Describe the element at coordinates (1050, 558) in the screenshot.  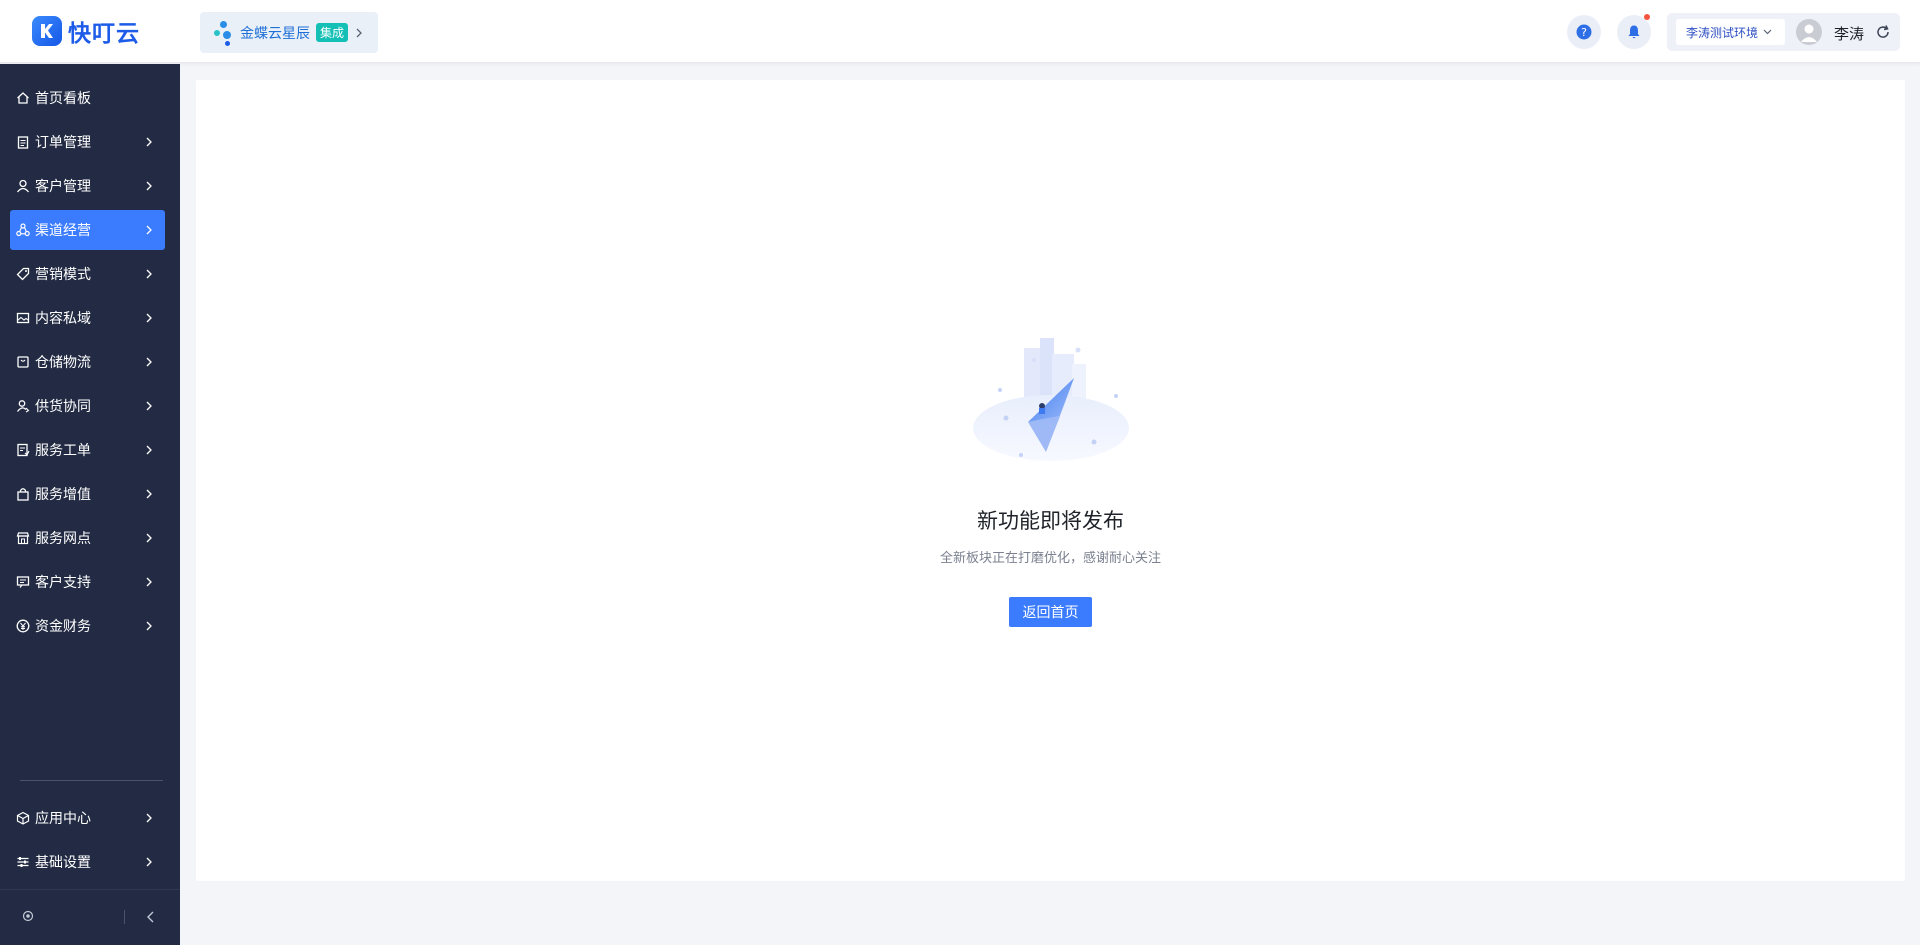
I see `empty-state-subtitle: 全新板块正在打磨优化，感谢耐心关注` at that location.